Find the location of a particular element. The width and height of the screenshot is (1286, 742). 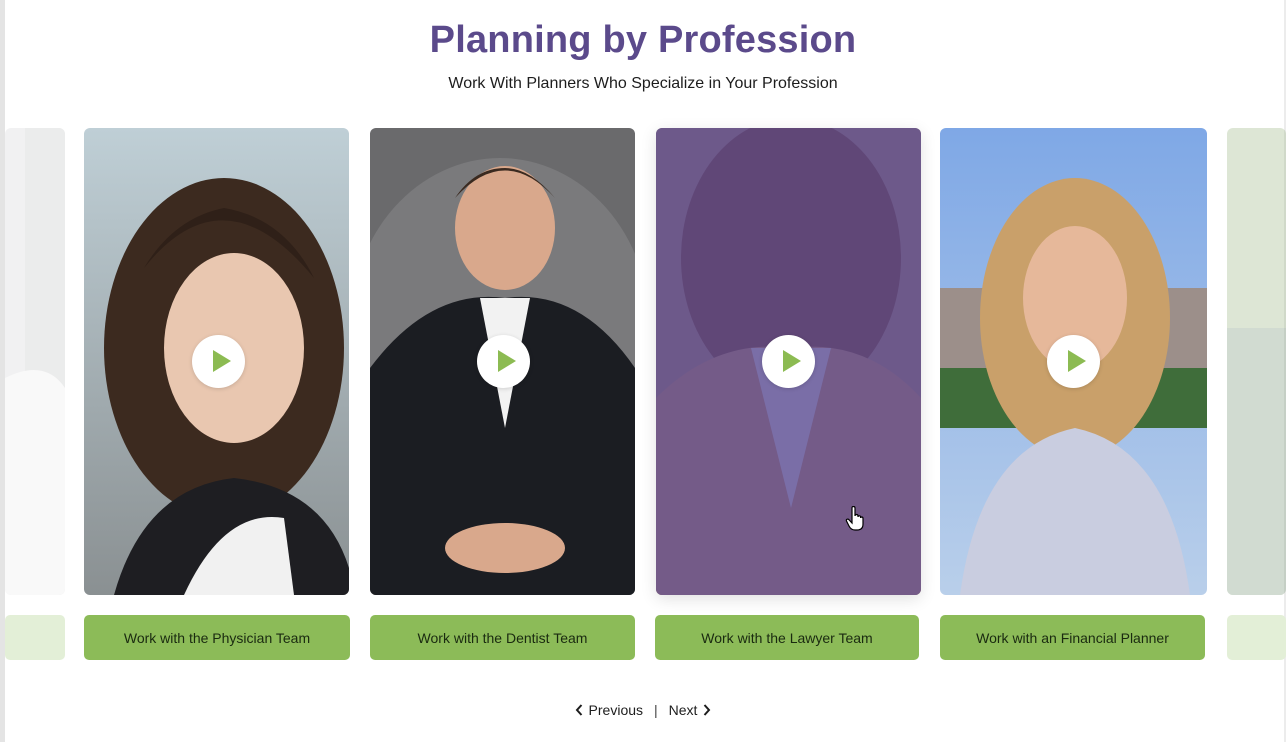

financial-planner-button: Work with an Financial Planner is located at coordinates (1072, 637).